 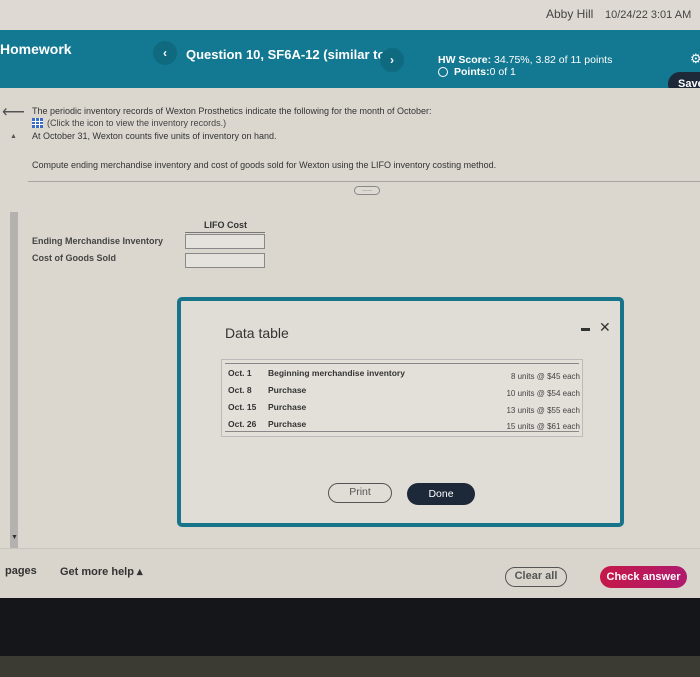 I want to click on user-name: Abby Hill, so click(x=570, y=14).